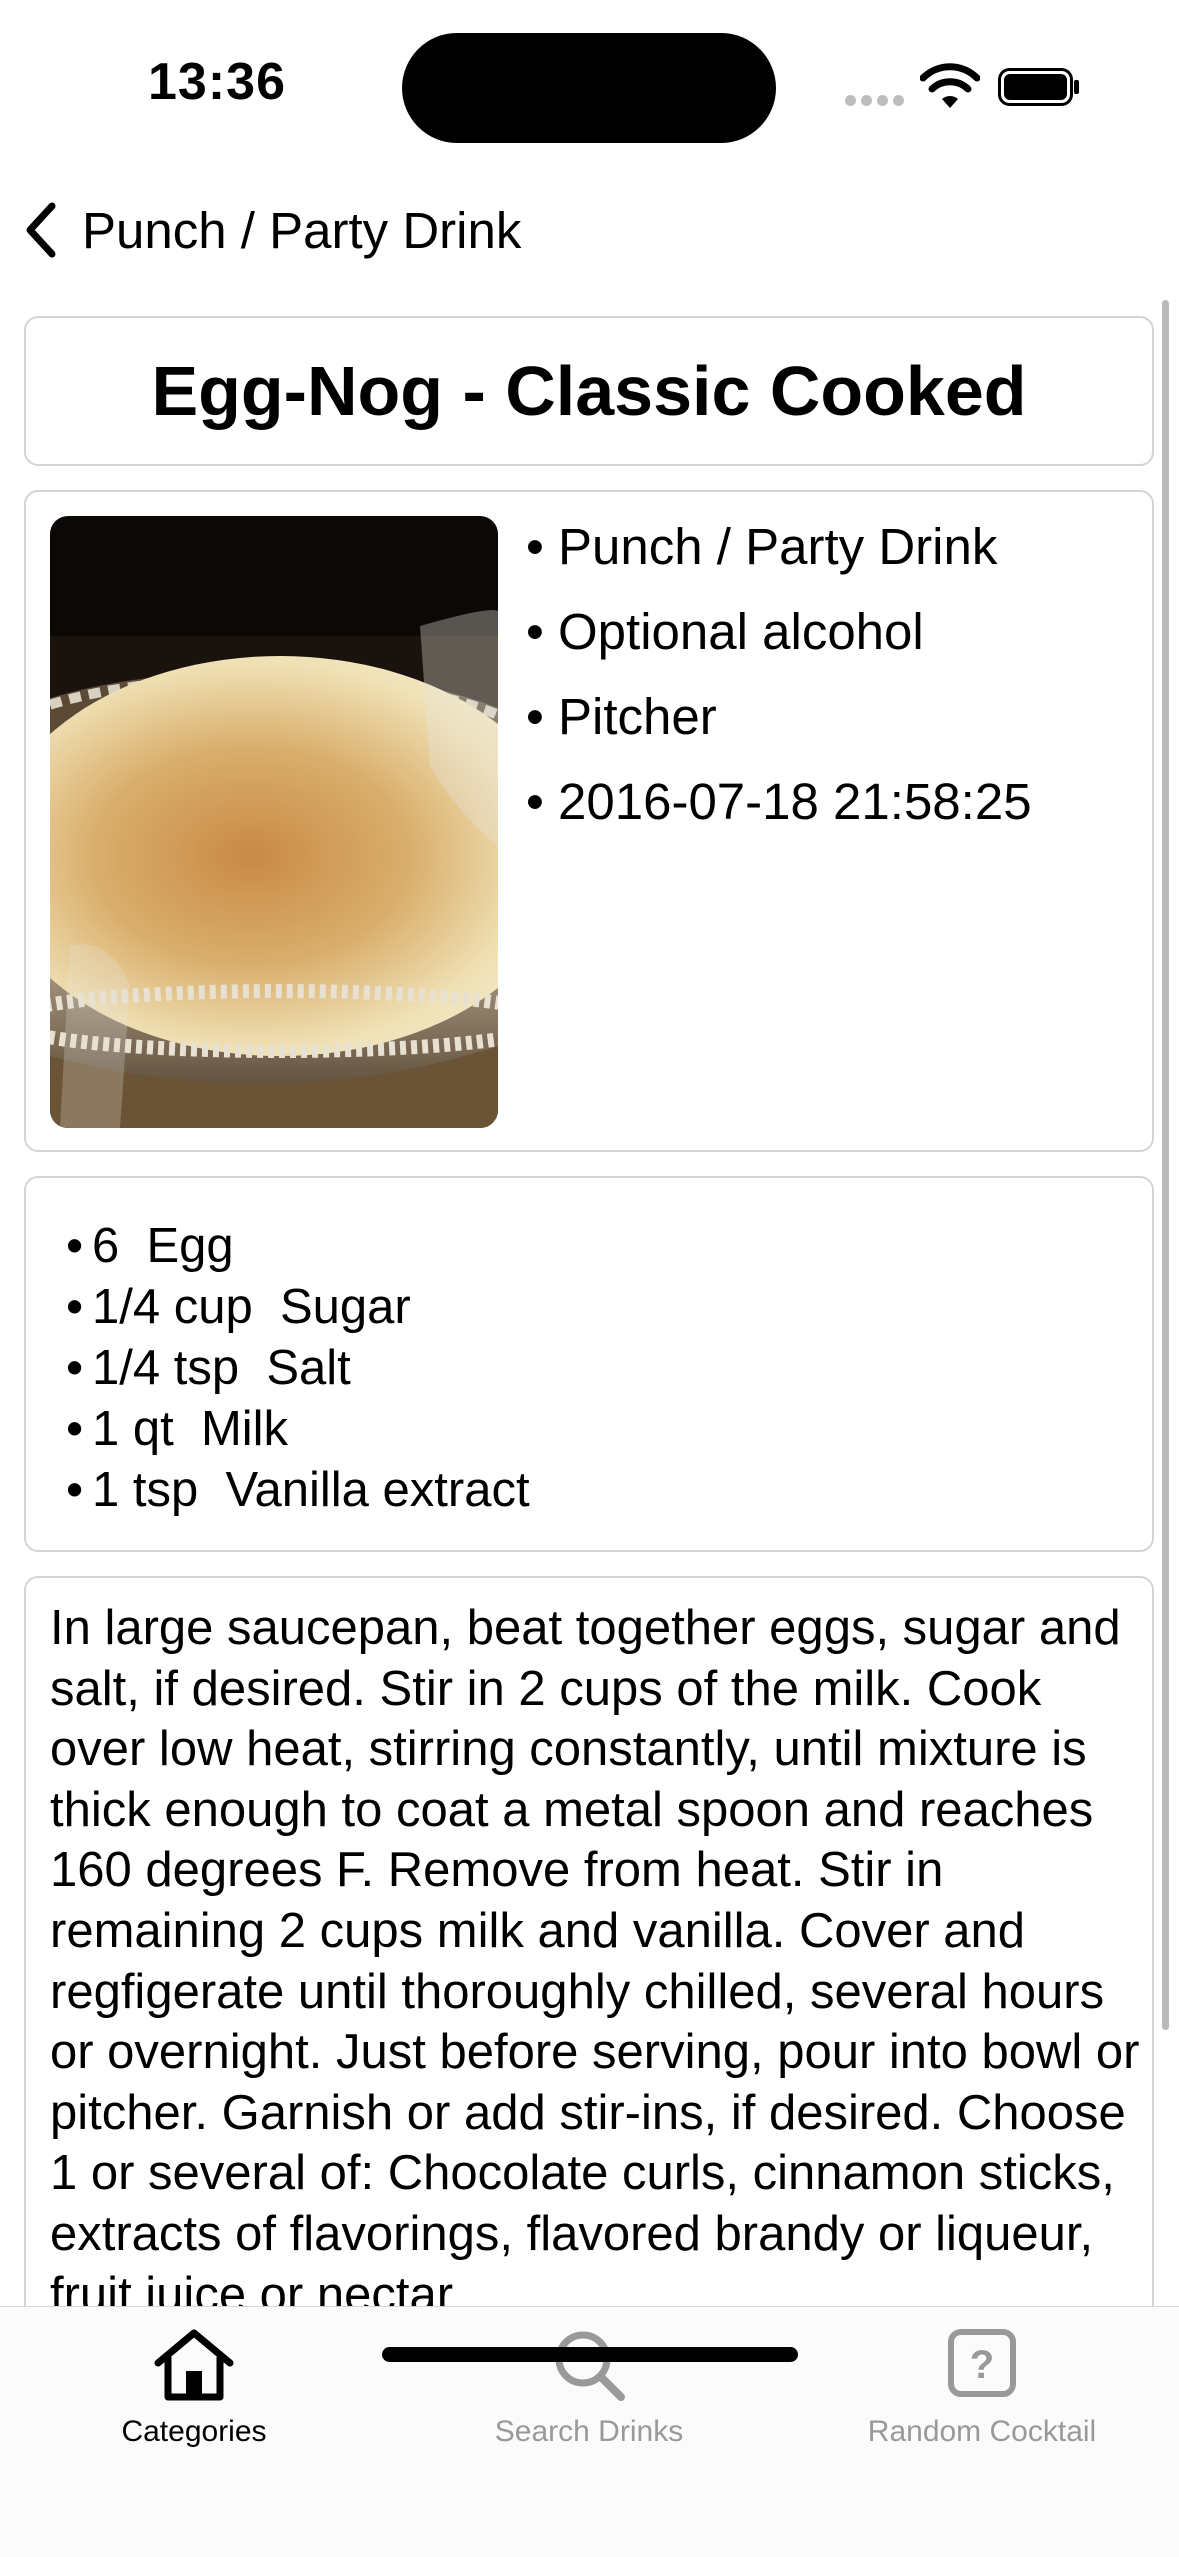  Describe the element at coordinates (982, 2431) in the screenshot. I see `tab-label: Random Cocktail` at that location.